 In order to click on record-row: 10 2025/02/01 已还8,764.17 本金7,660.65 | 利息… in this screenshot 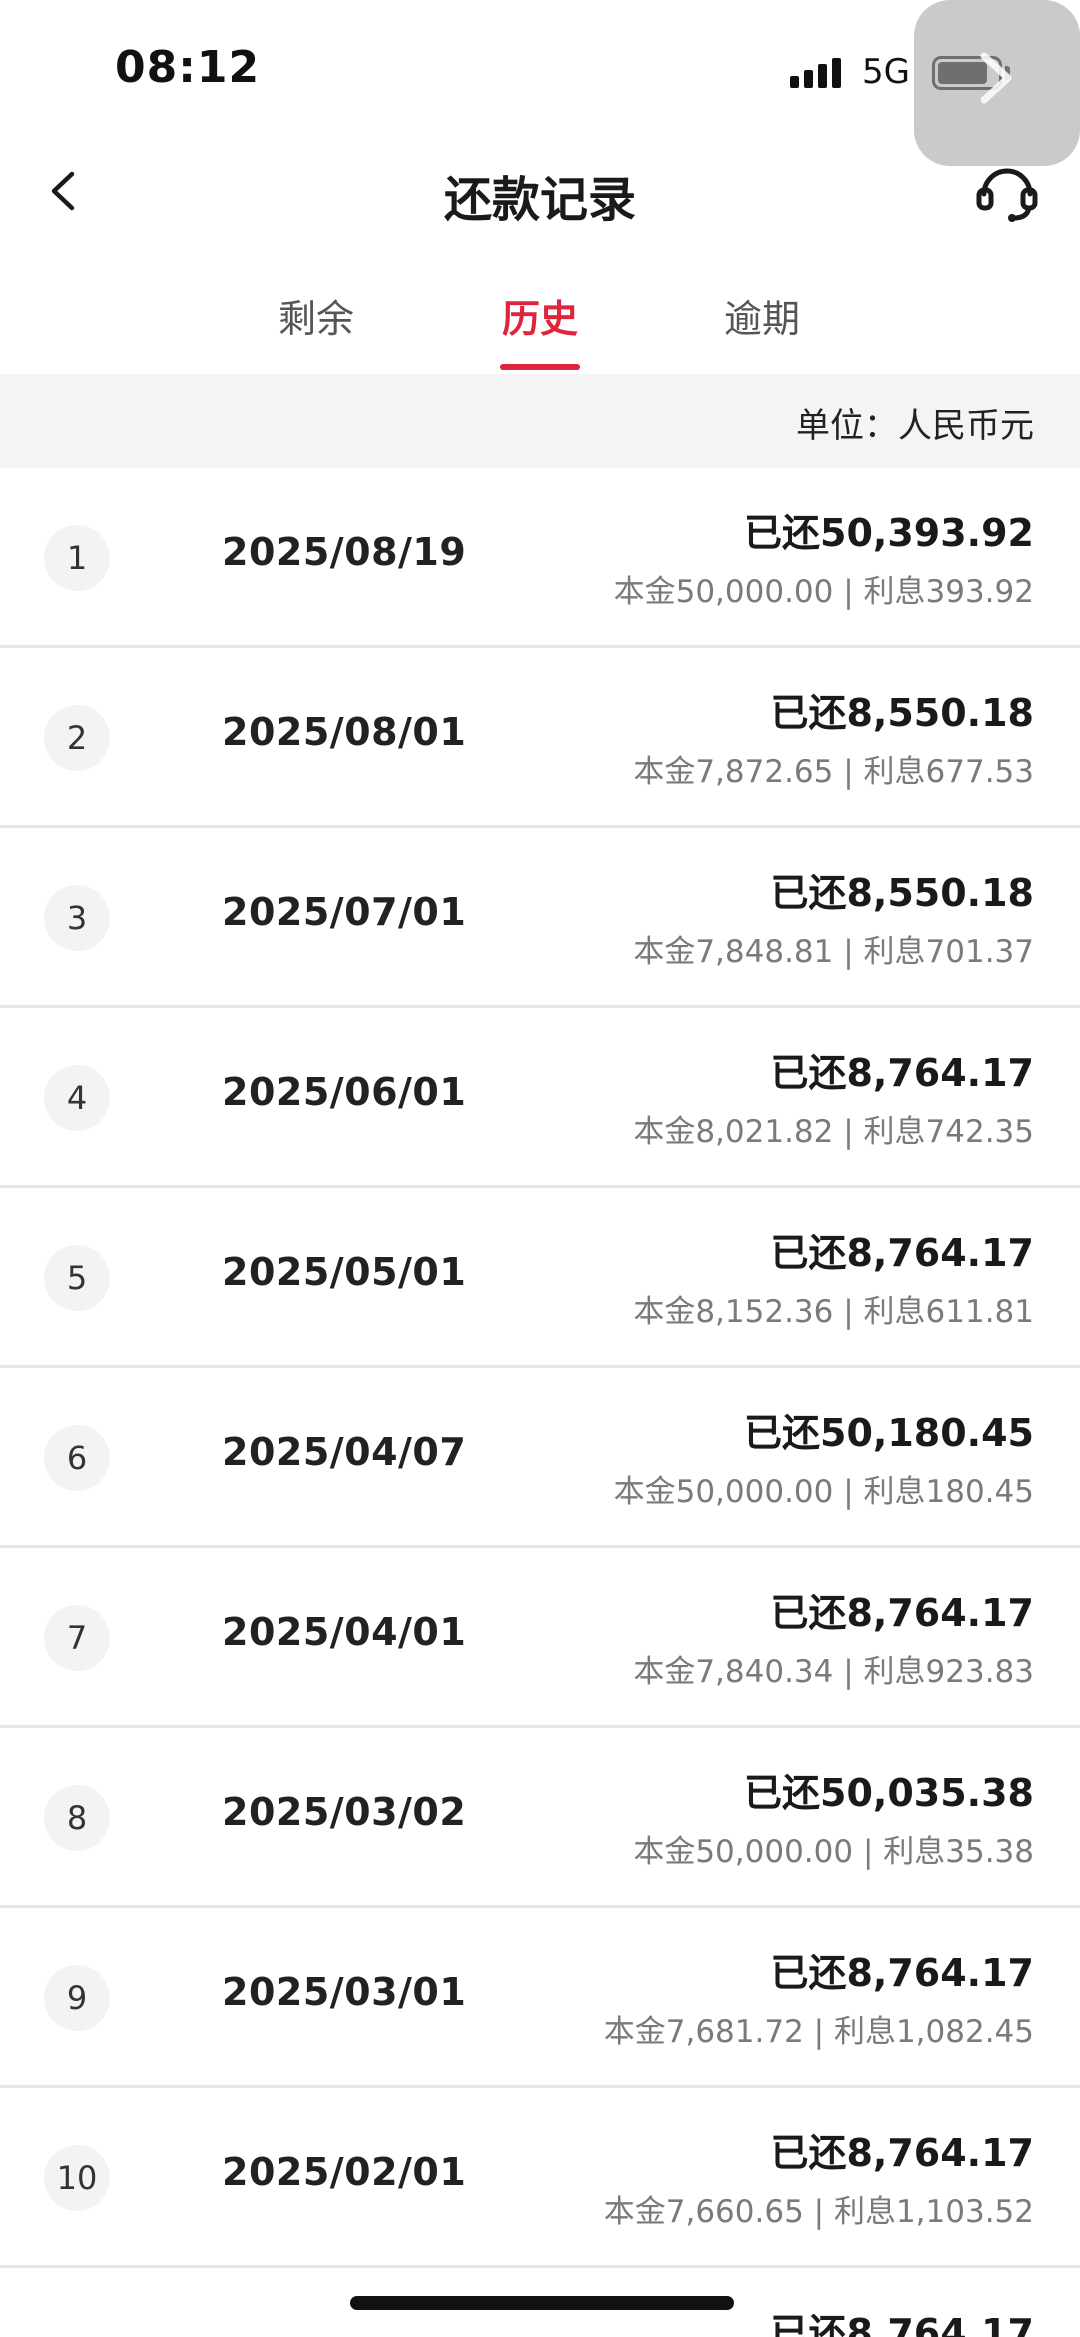, I will do `click(540, 2178)`.